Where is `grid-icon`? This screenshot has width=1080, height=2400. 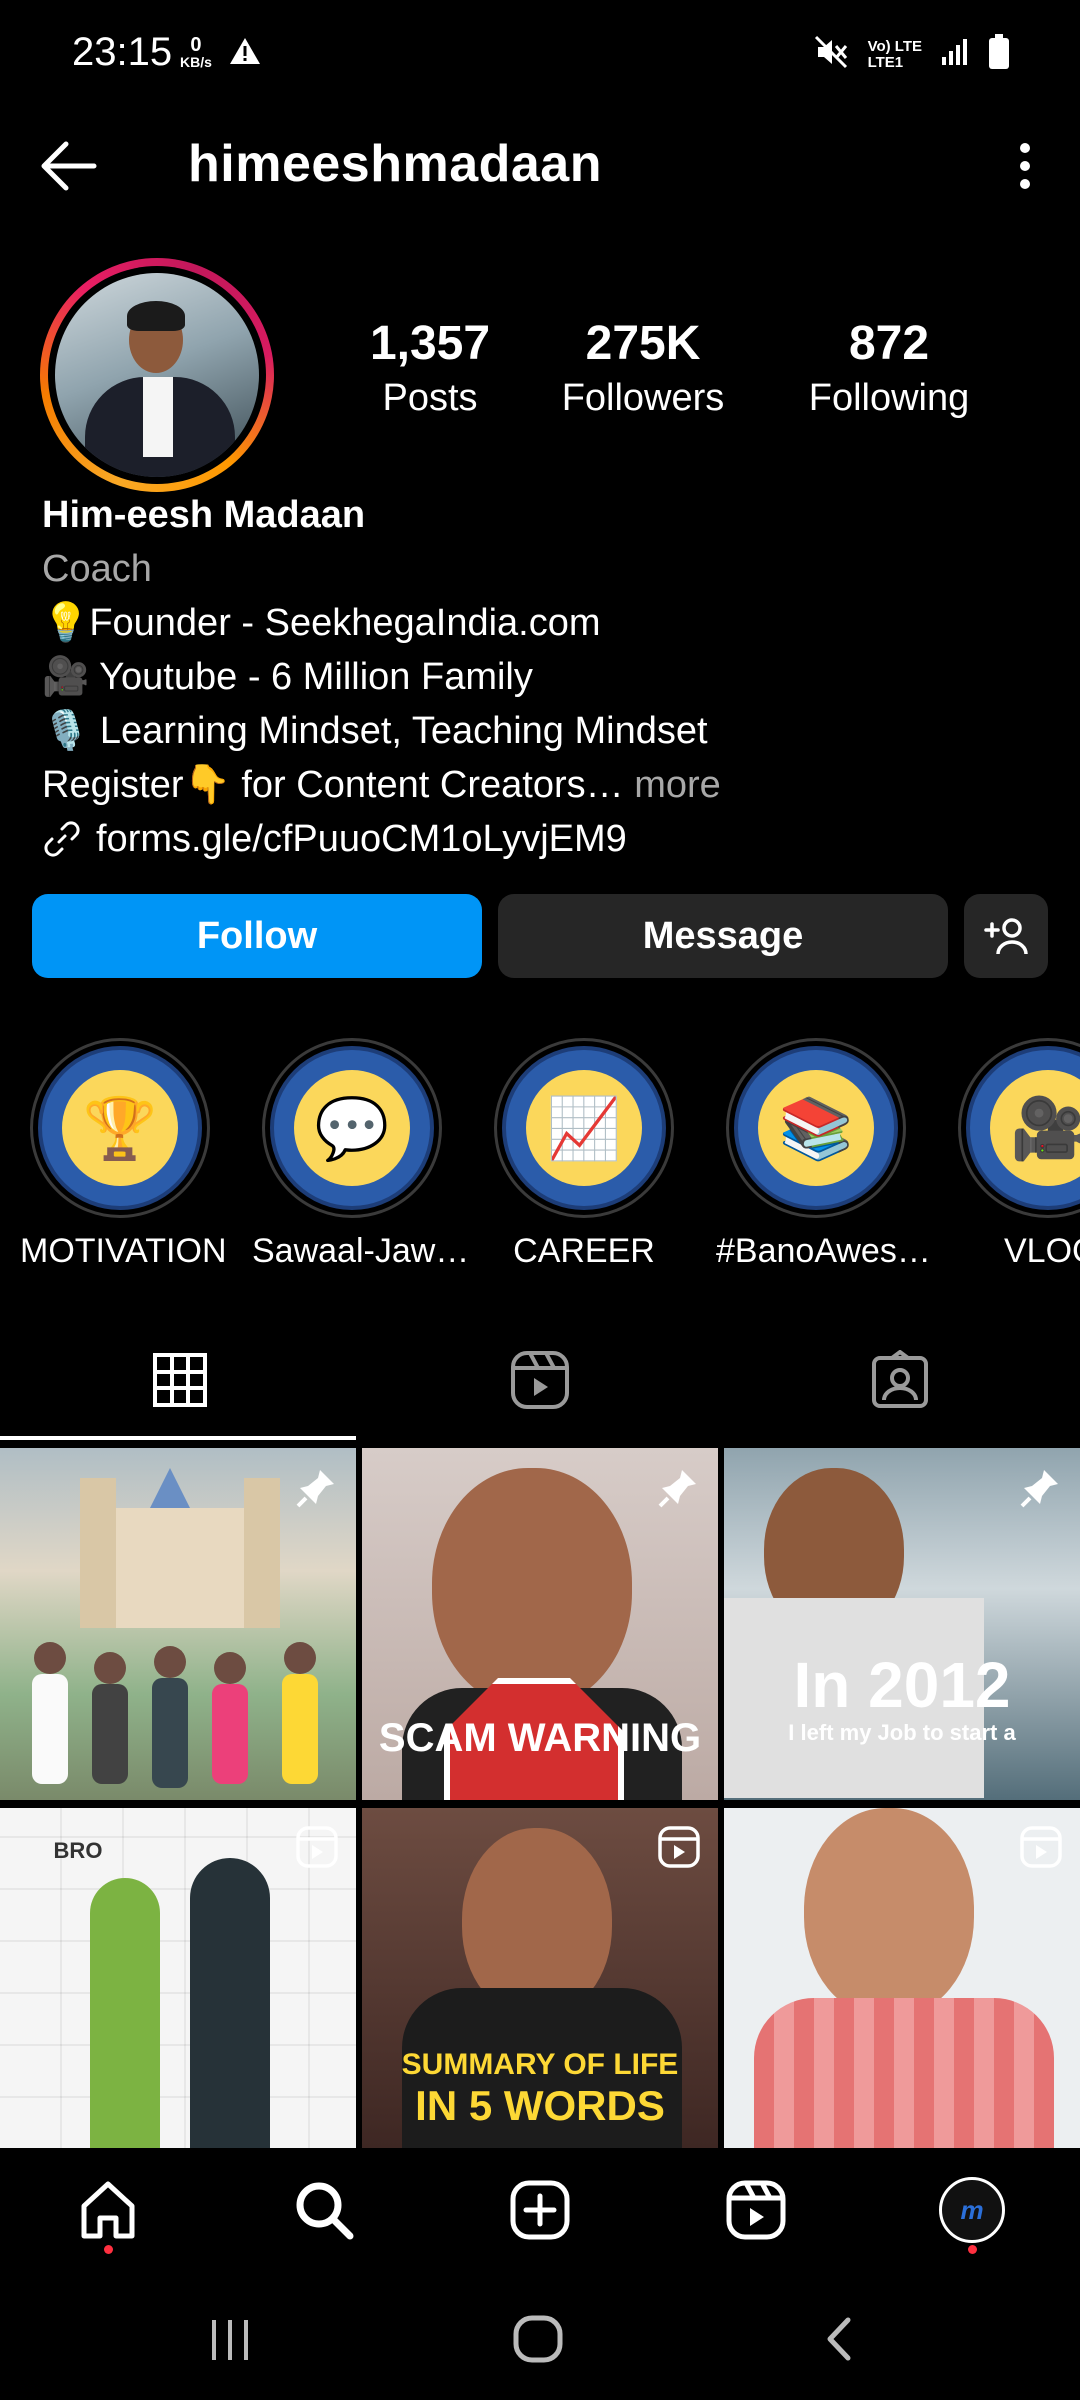
grid-icon is located at coordinates (180, 1380).